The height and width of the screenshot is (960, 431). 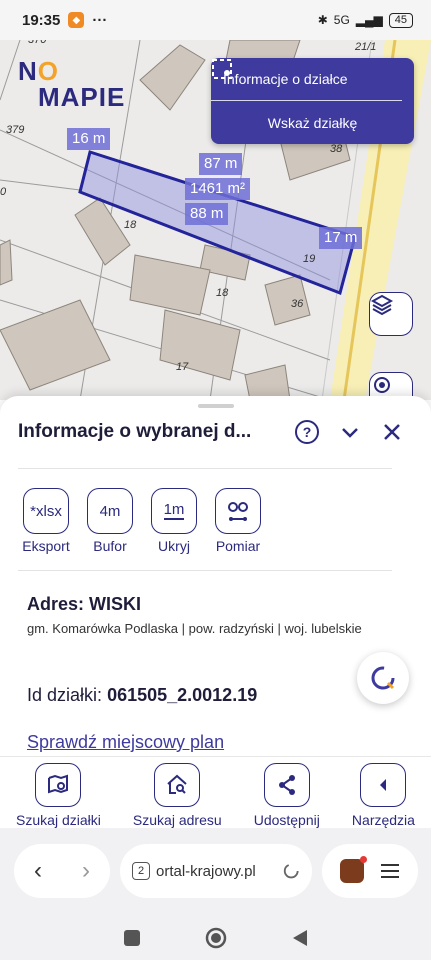 What do you see at coordinates (215, 20) in the screenshot?
I see `status-bar: 19:35 ◆ ··· ✱ 5G ▂▄▆ 45` at bounding box center [215, 20].